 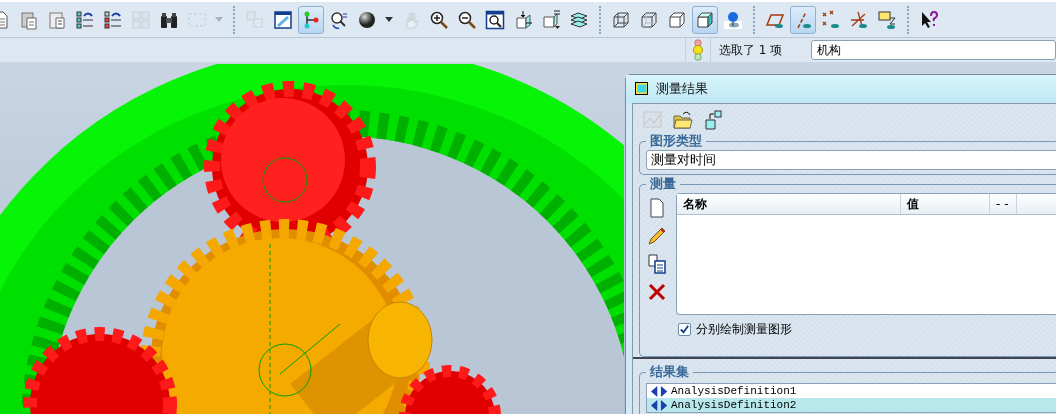 What do you see at coordinates (676, 141) in the screenshot?
I see `group-label: 图形类型` at bounding box center [676, 141].